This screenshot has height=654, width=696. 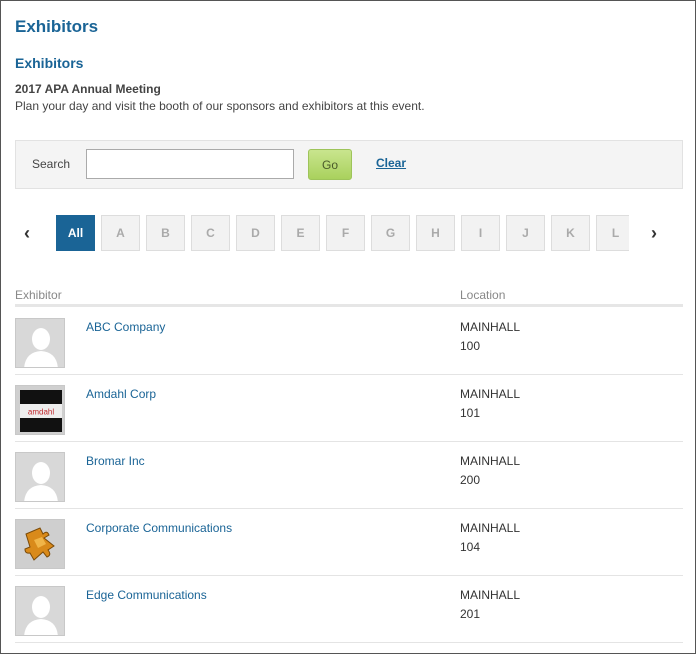 I want to click on chevron-right-icon: ›, so click(x=654, y=233).